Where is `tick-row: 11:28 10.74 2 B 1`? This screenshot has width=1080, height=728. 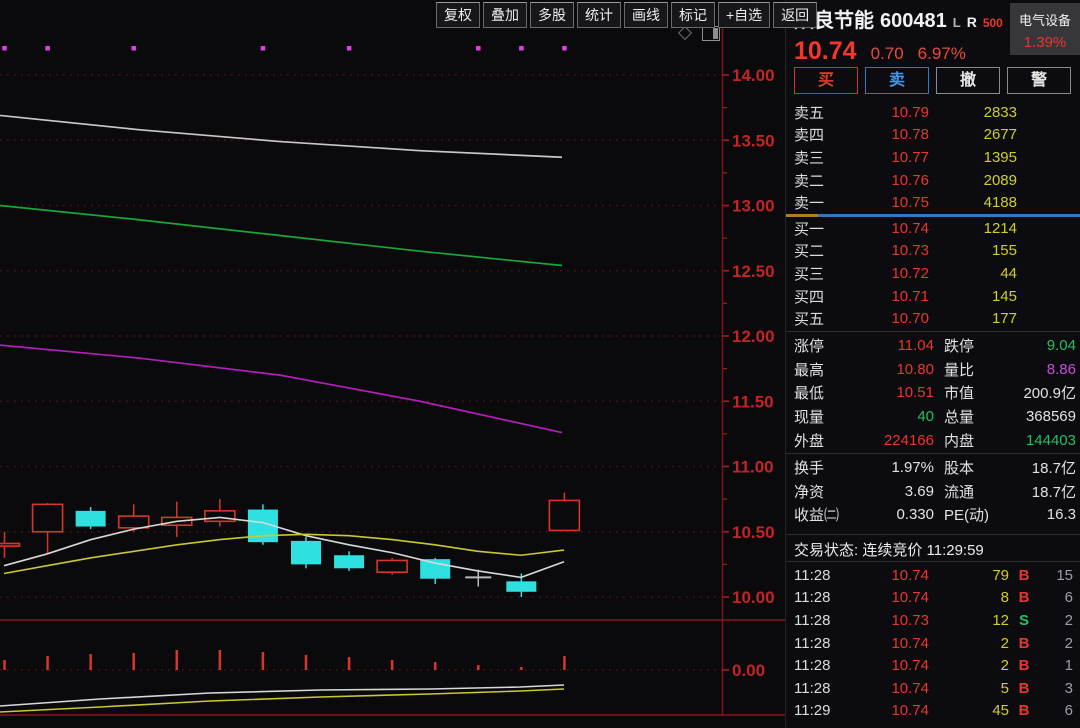 tick-row: 11:28 10.74 2 B 1 is located at coordinates (933, 665).